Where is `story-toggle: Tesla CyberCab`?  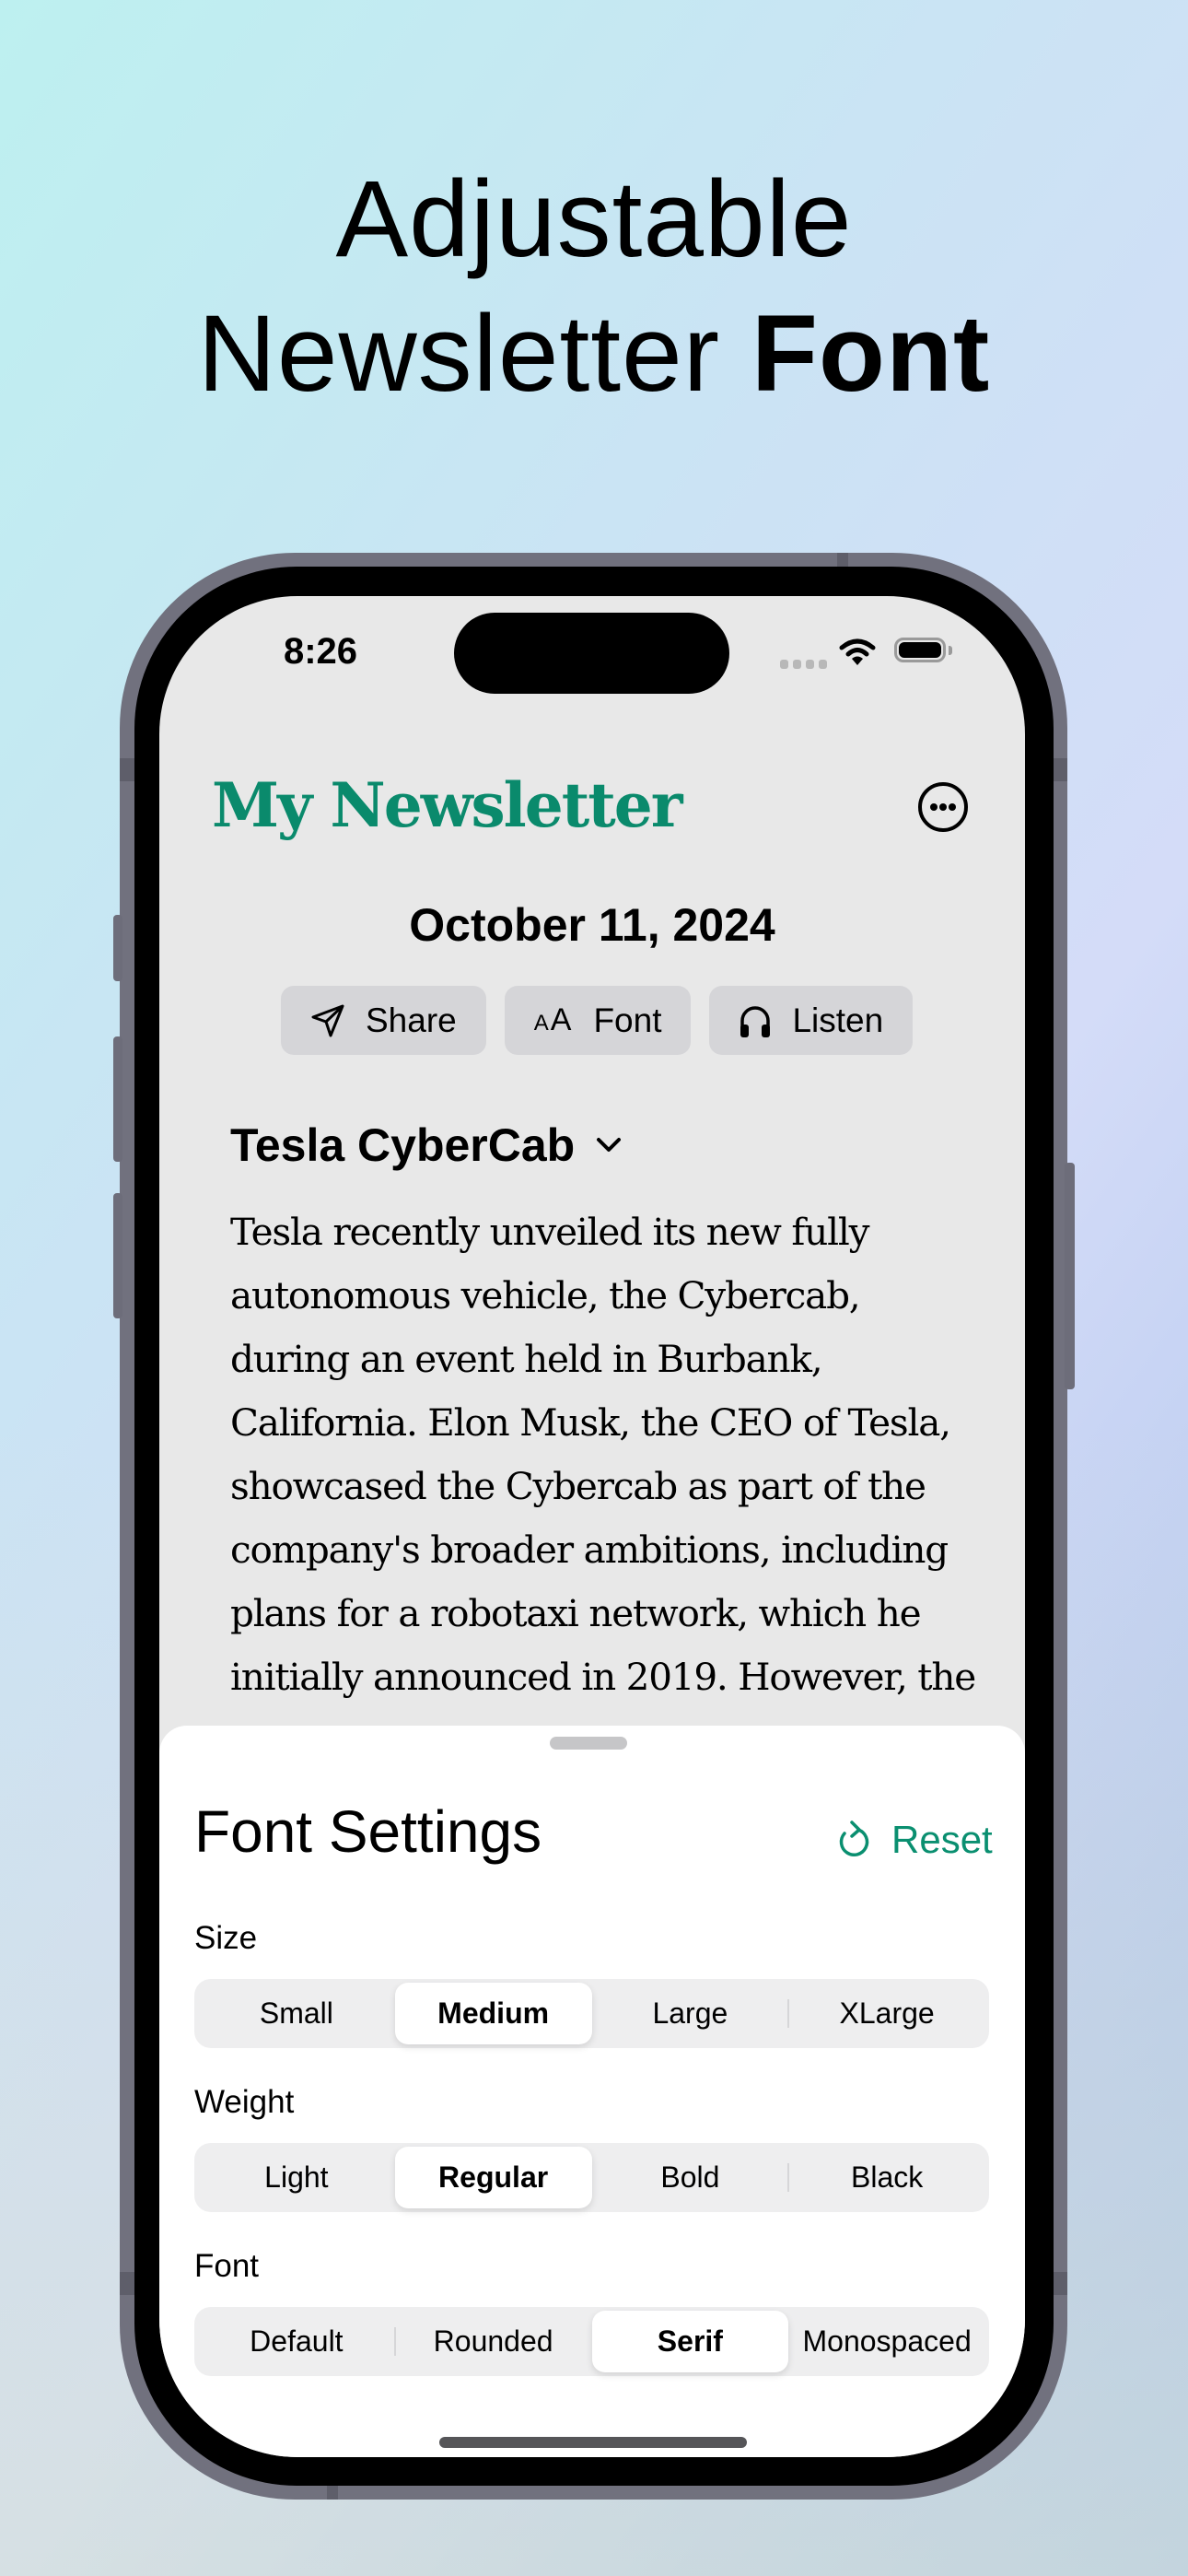
story-toggle: Tesla CyberCab is located at coordinates (427, 1145).